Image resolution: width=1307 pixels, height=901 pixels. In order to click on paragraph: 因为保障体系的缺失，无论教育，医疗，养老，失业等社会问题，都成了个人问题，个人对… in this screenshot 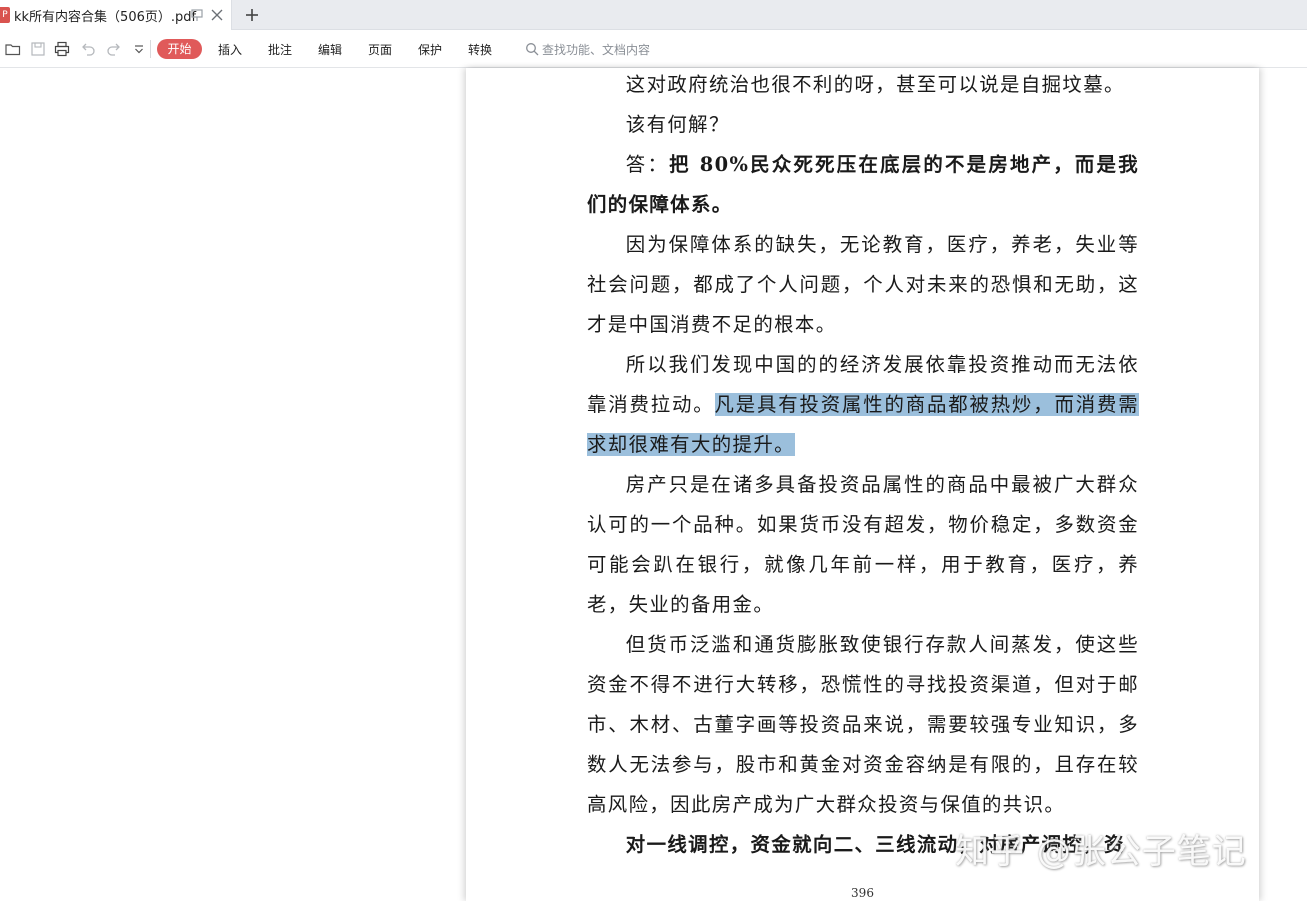, I will do `click(863, 284)`.